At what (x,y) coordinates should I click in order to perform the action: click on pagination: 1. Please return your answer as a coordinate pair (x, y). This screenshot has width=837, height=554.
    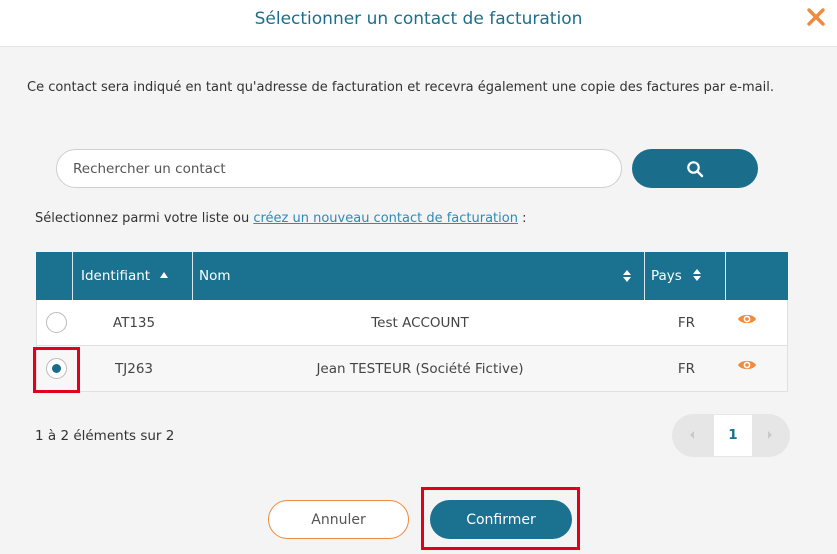
    Looking at the image, I should click on (731, 435).